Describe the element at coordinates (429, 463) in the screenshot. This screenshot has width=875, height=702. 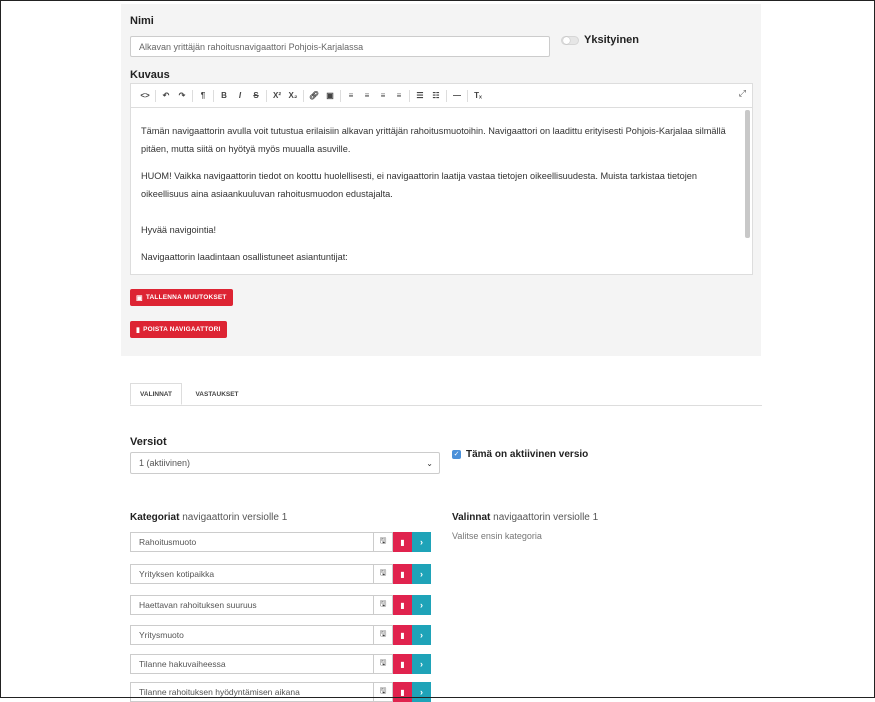
I see `chevron-down-icon: ⌄` at that location.